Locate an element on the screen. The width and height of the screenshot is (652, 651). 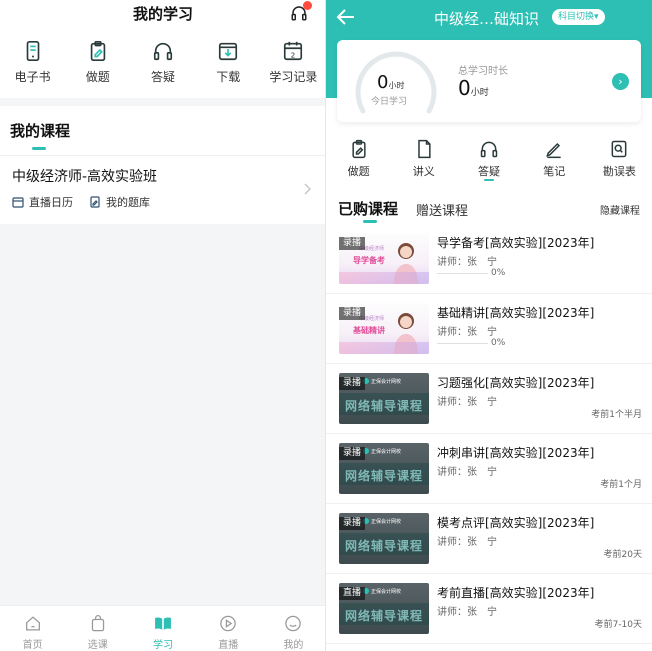
tab-mine: 我的 is located at coordinates (293, 628).